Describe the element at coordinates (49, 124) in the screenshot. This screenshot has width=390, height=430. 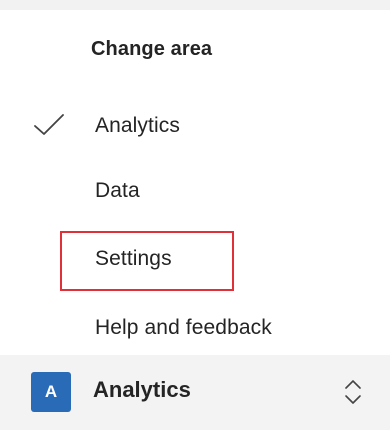
I see `checkmark-icon` at that location.